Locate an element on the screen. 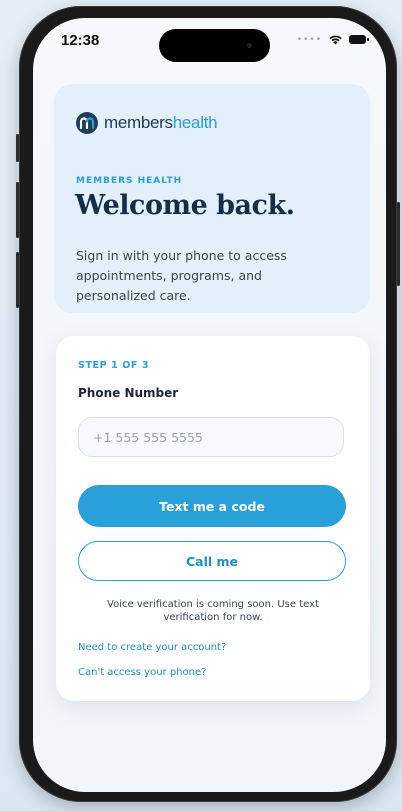 The image size is (402, 811). brand-wordmark-members: members is located at coordinates (138, 122).